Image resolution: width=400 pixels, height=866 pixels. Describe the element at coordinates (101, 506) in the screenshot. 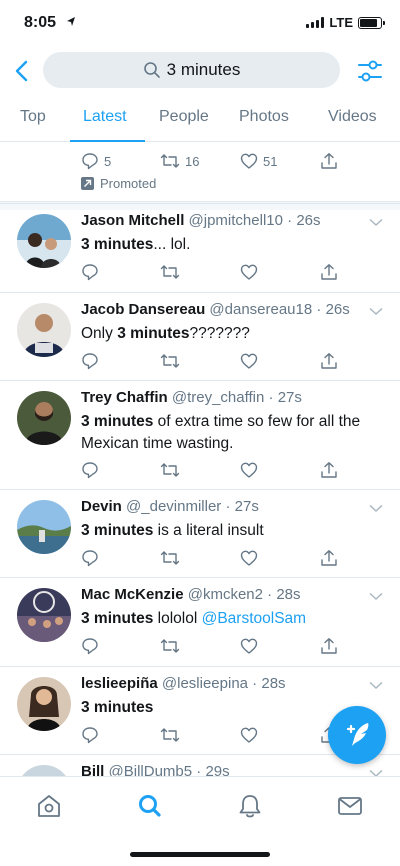

I see `author-name: Devin` at that location.